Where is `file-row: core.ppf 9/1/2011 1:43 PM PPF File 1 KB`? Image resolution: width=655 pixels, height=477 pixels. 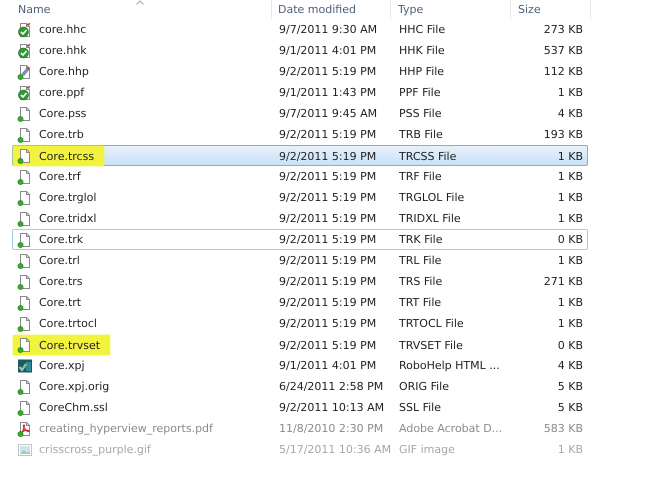 file-row: core.ppf 9/1/2011 1:43 PM PPF File 1 KB is located at coordinates (300, 92).